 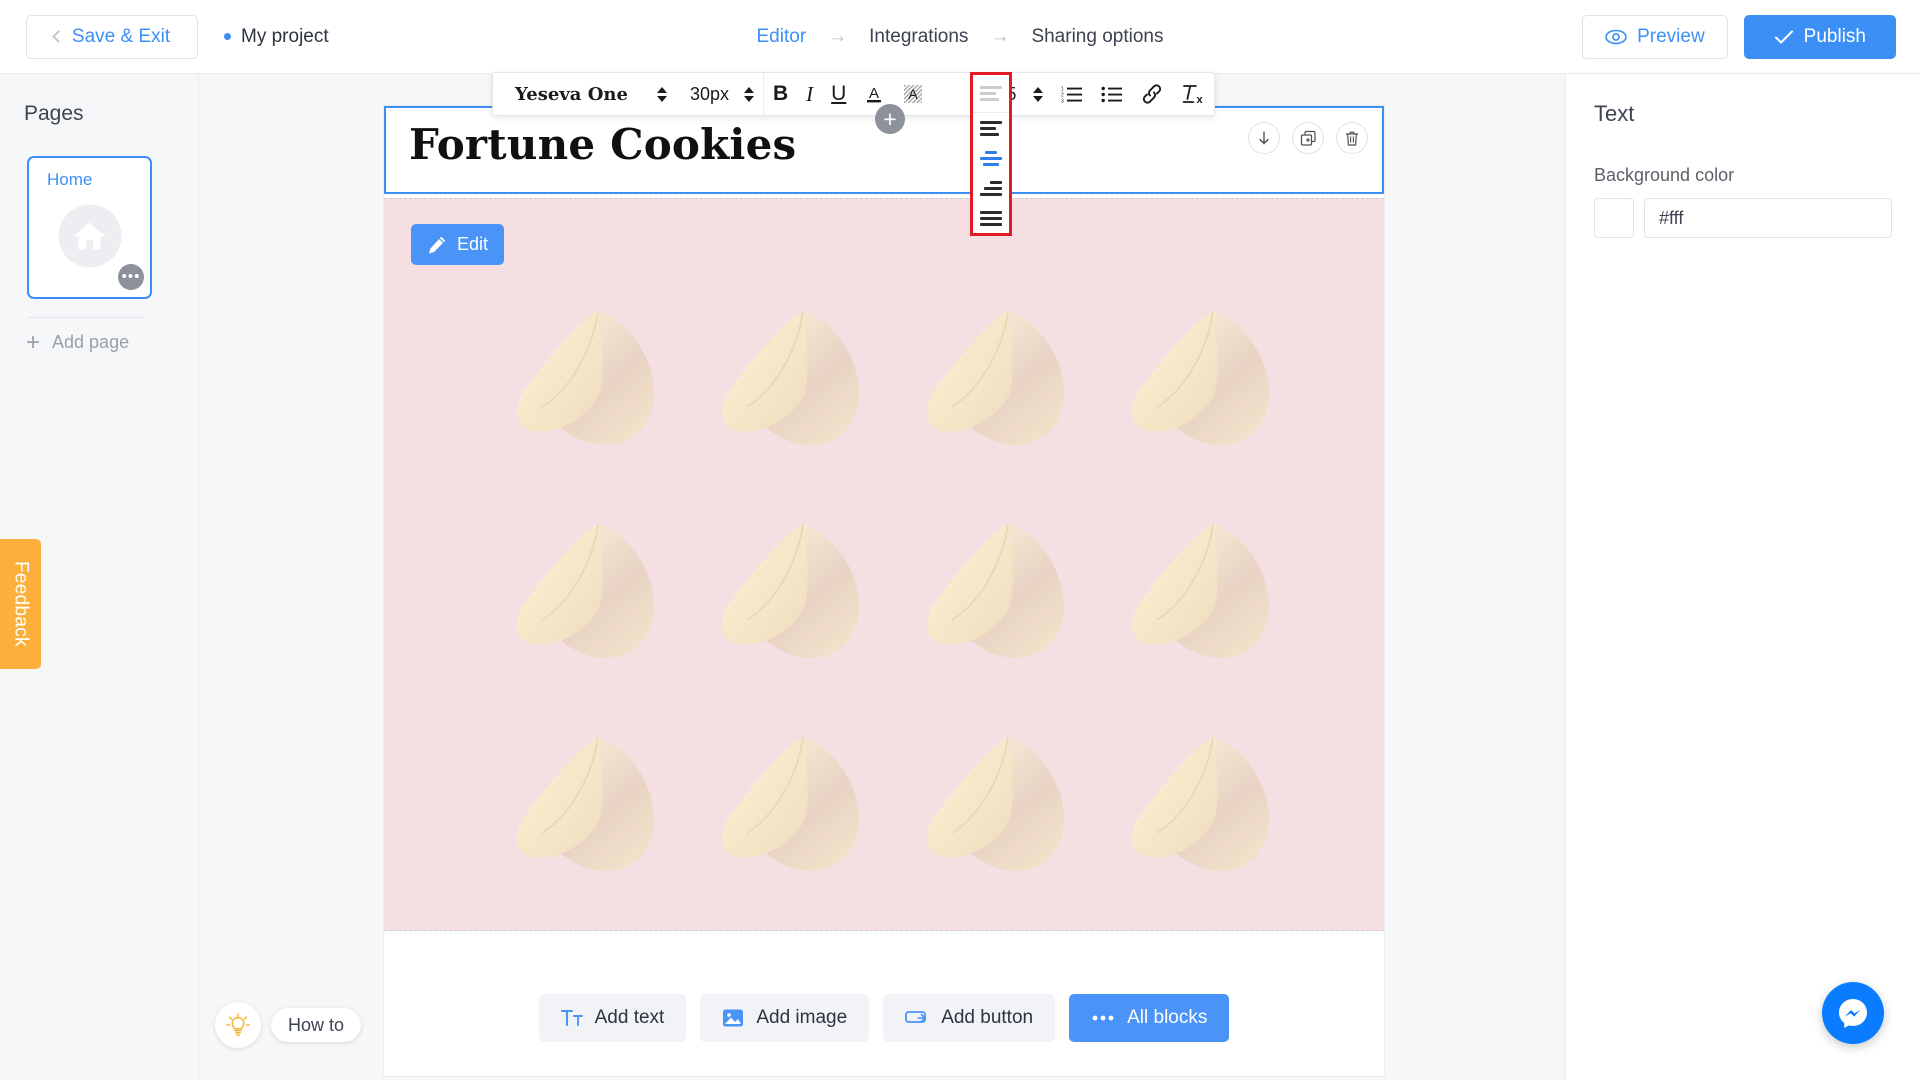 I want to click on font-size-stepper-icon, so click(x=749, y=94).